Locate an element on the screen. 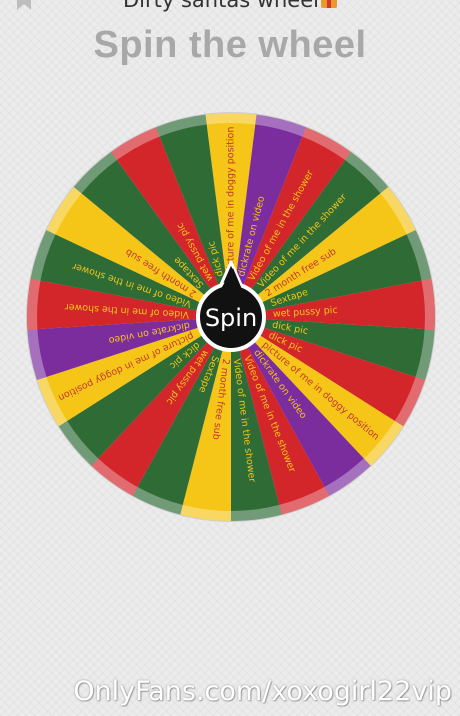 The width and height of the screenshot is (460, 716). watermark: OnlyFans.com/xoxogirl22vip is located at coordinates (262, 691).